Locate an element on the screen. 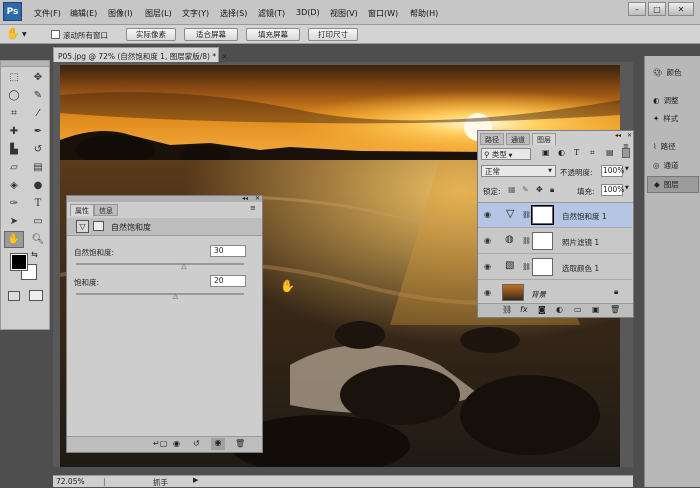  status-menu-arrow-icon: ▶ is located at coordinates (195, 480).